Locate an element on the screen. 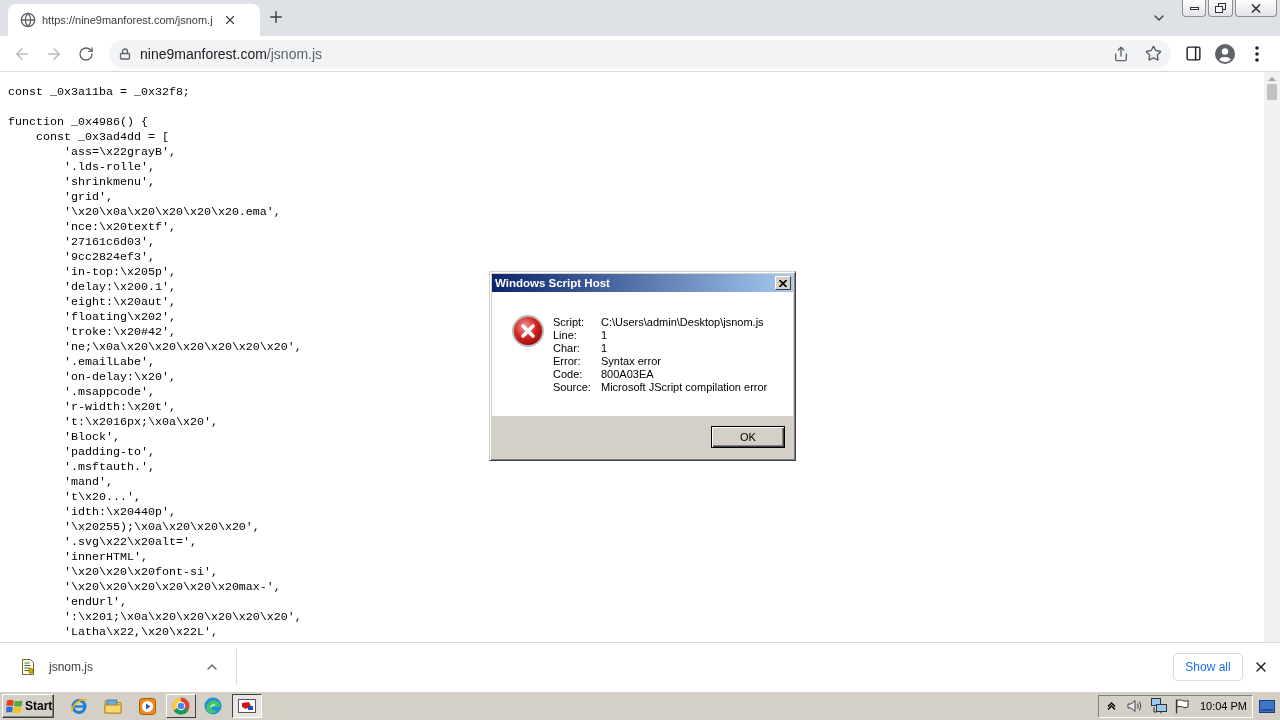 The width and height of the screenshot is (1280, 720). code-line: 'padding-to', is located at coordinates (109, 452).